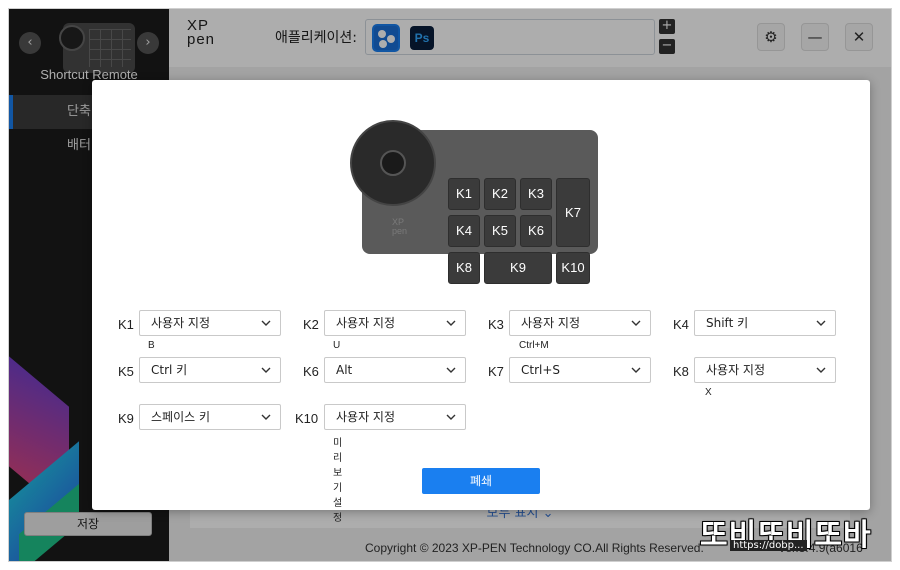 The height and width of the screenshot is (570, 900). I want to click on select-value-k6: Alt, so click(344, 370).